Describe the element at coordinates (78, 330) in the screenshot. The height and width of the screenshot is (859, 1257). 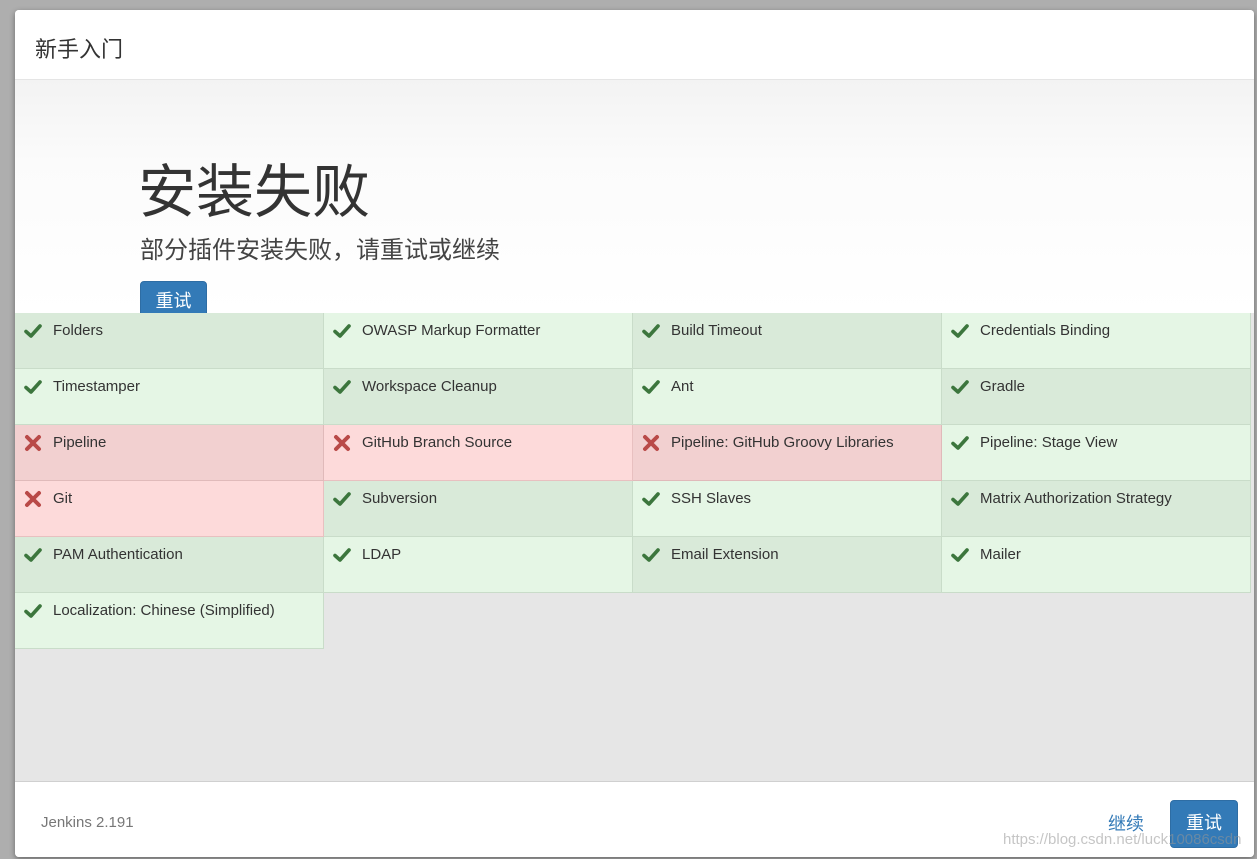
I see `plugin-name: Folders` at that location.